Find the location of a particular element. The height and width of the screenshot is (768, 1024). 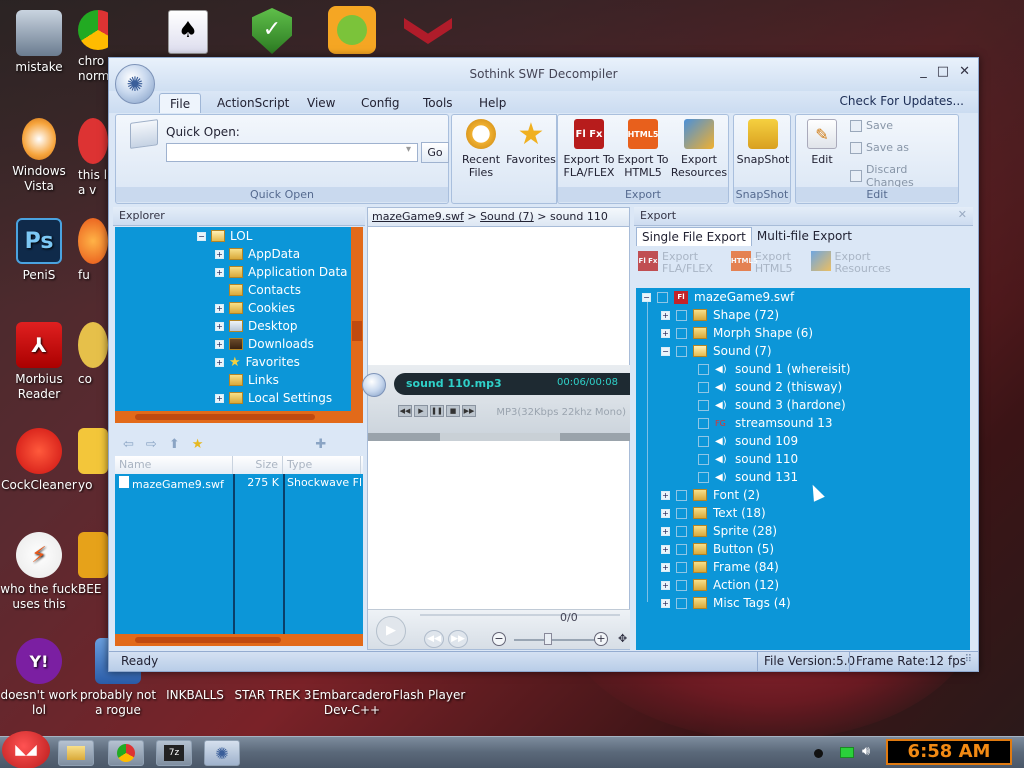

quick-open-input: ▾ is located at coordinates (292, 152).